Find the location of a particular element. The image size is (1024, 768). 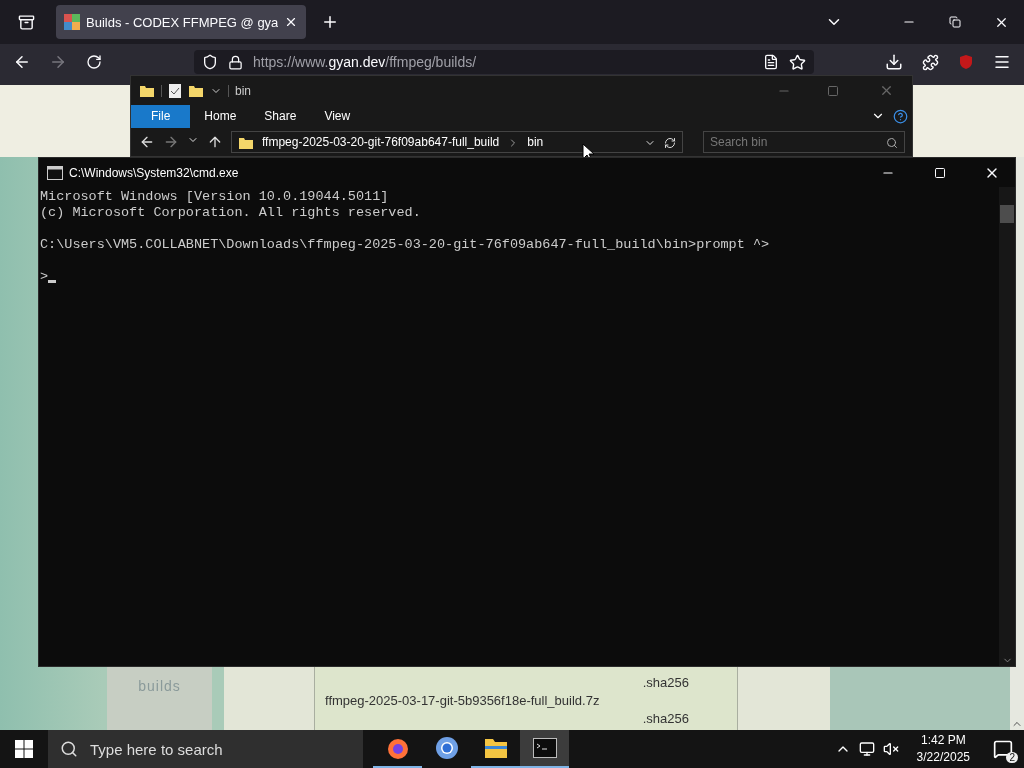

console-icon is located at coordinates (55, 172).